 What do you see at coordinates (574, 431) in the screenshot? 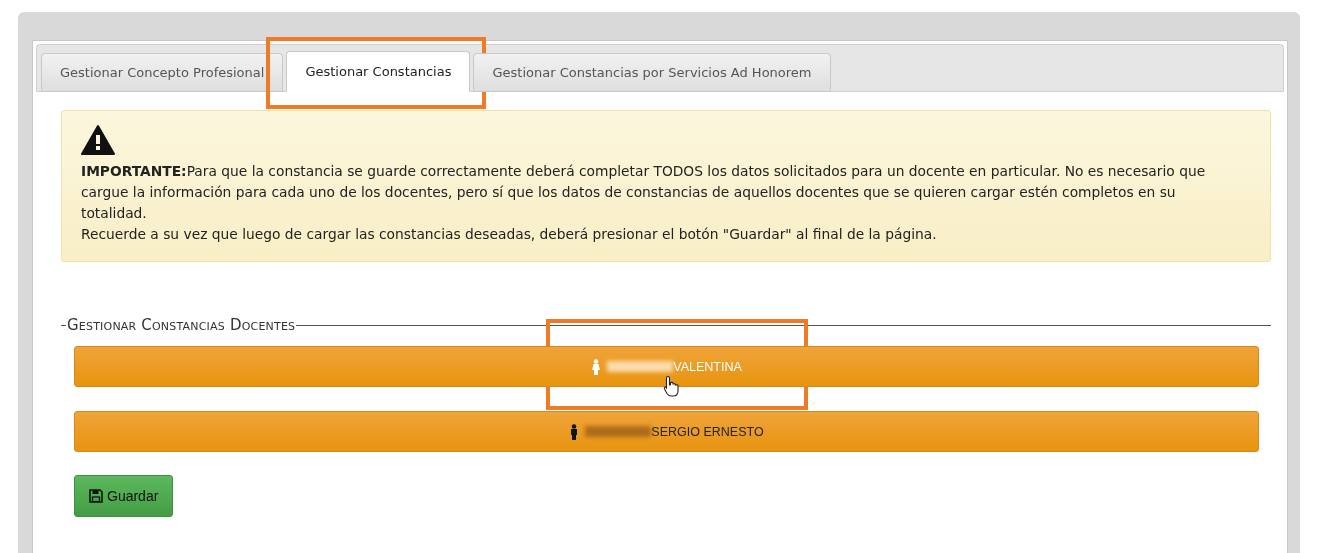
I see `man-icon` at bounding box center [574, 431].